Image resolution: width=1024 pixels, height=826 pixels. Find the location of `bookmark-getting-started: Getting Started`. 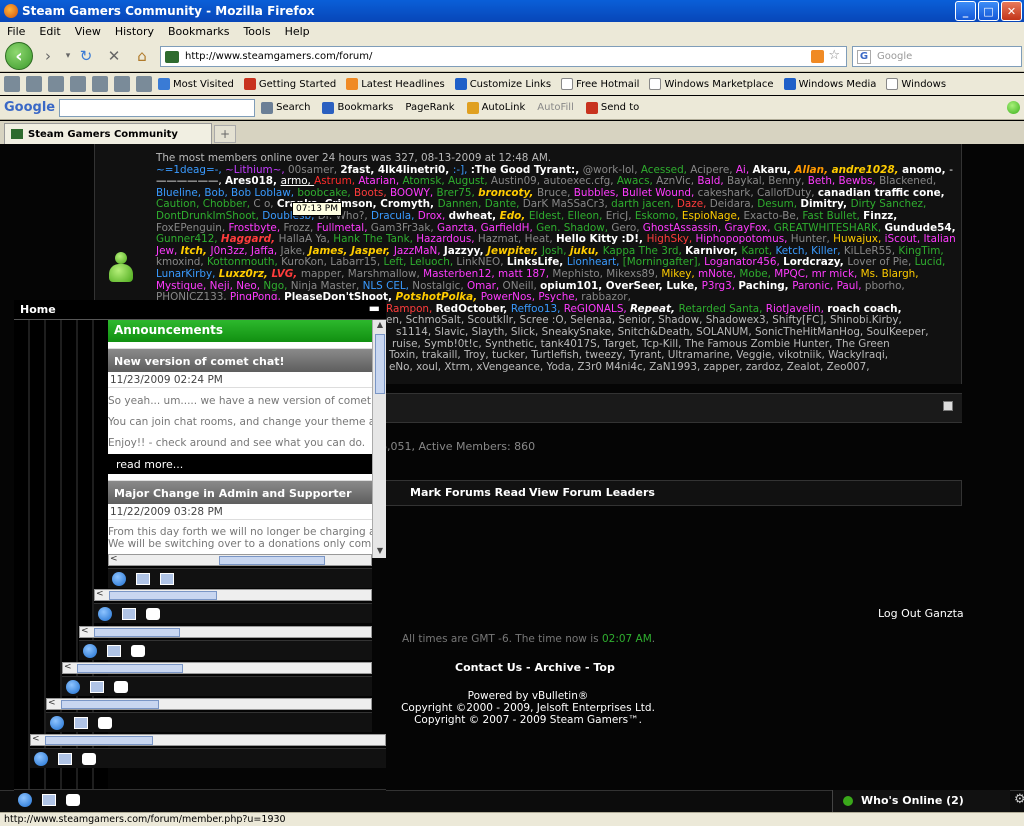

bookmark-getting-started: Getting Started is located at coordinates (289, 84).